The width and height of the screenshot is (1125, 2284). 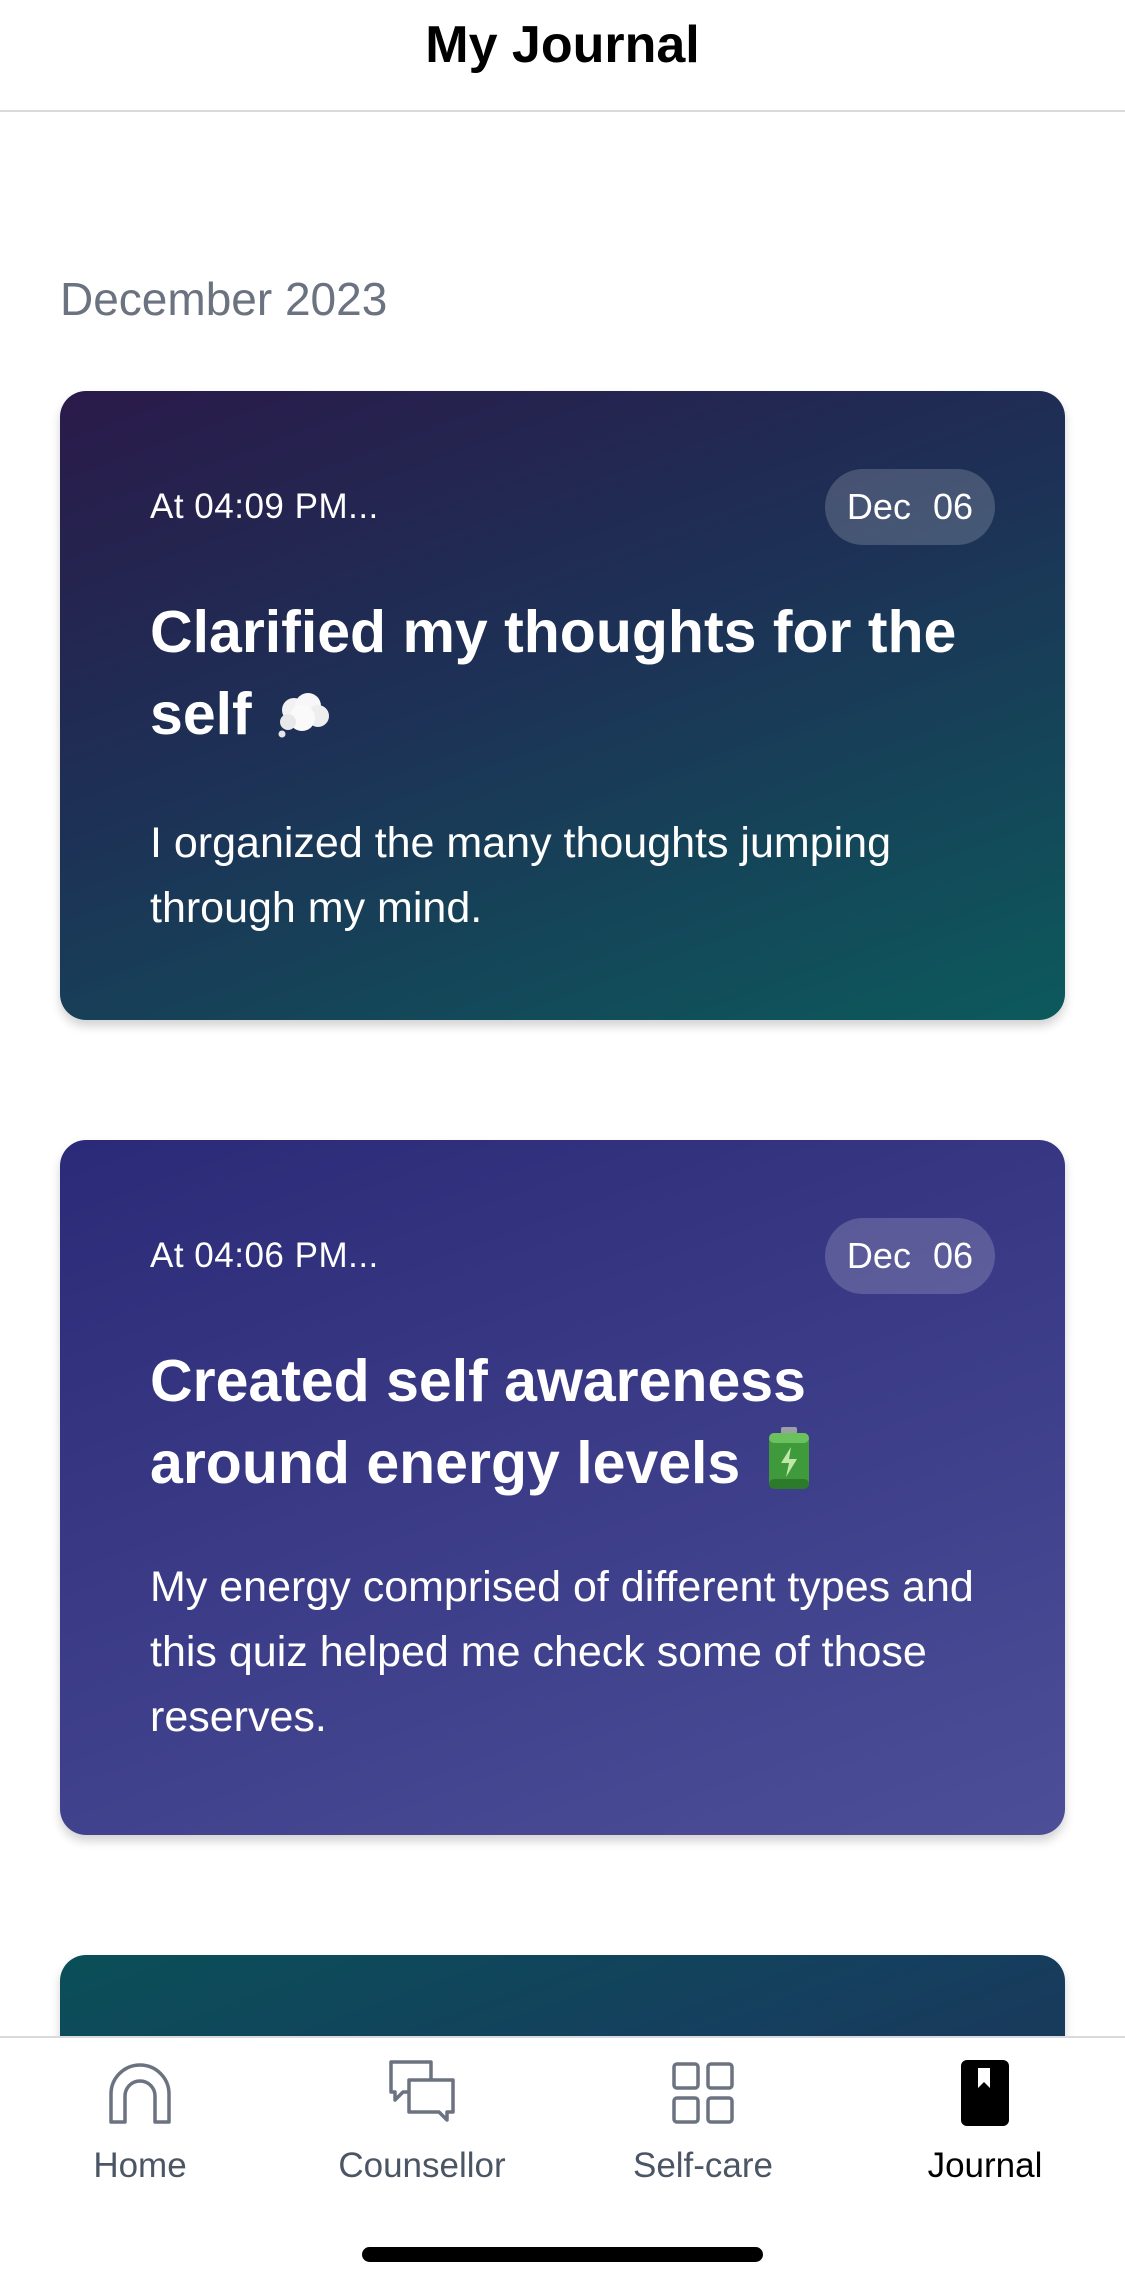 I want to click on home-indicator, so click(x=562, y=2254).